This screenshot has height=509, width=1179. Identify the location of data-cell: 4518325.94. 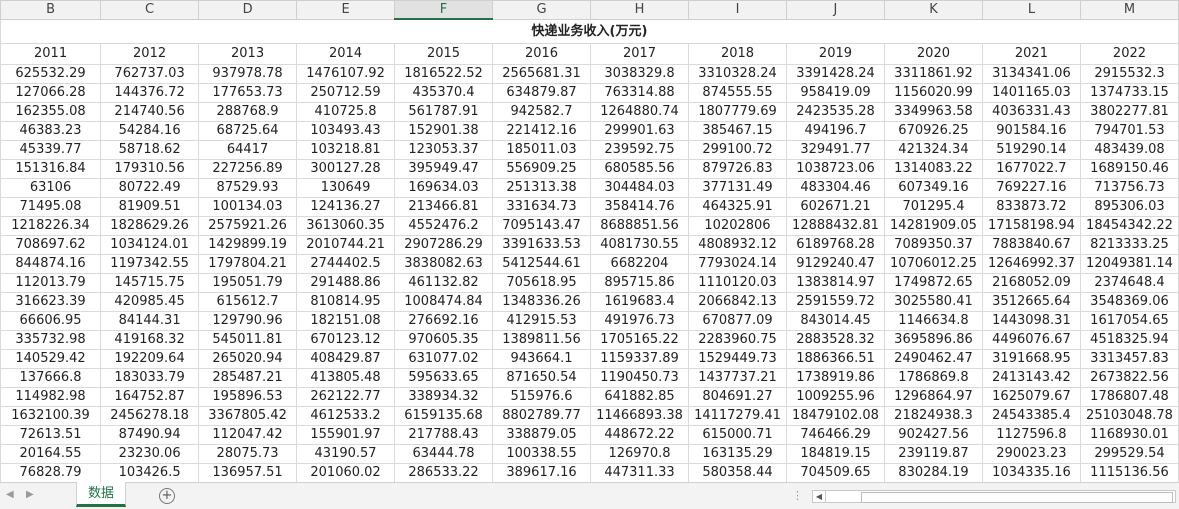
(1129, 340).